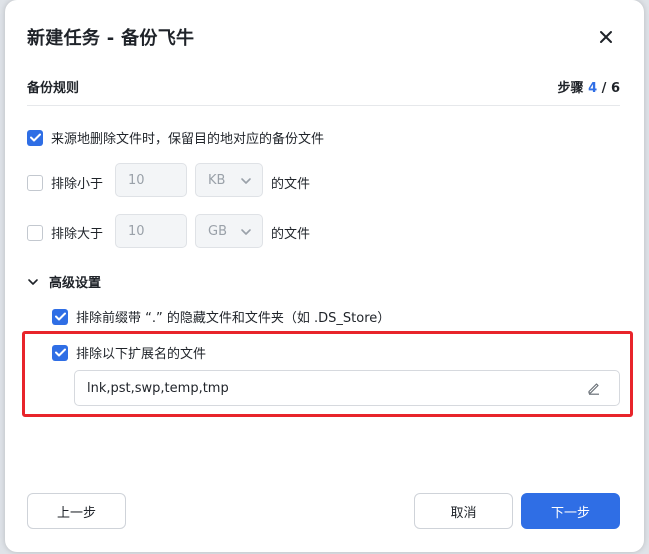 The height and width of the screenshot is (554, 649). What do you see at coordinates (291, 234) in the screenshot?
I see `exclude-larger-suffix: 的文件` at bounding box center [291, 234].